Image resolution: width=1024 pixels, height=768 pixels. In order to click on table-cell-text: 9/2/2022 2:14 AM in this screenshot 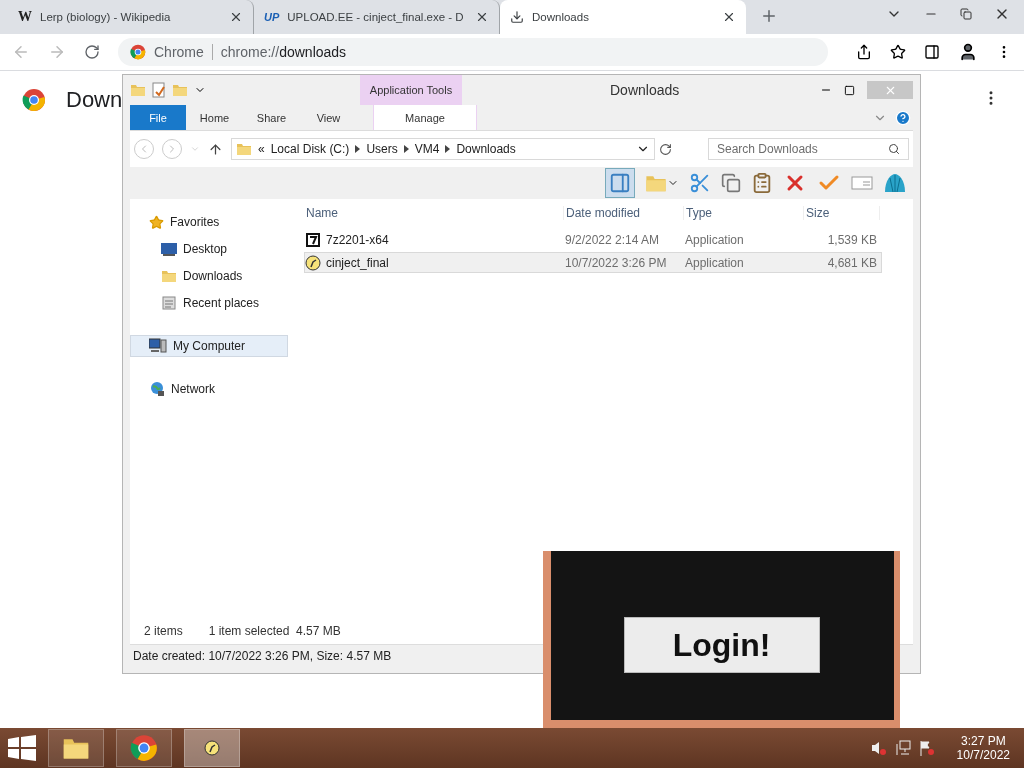, I will do `click(613, 239)`.